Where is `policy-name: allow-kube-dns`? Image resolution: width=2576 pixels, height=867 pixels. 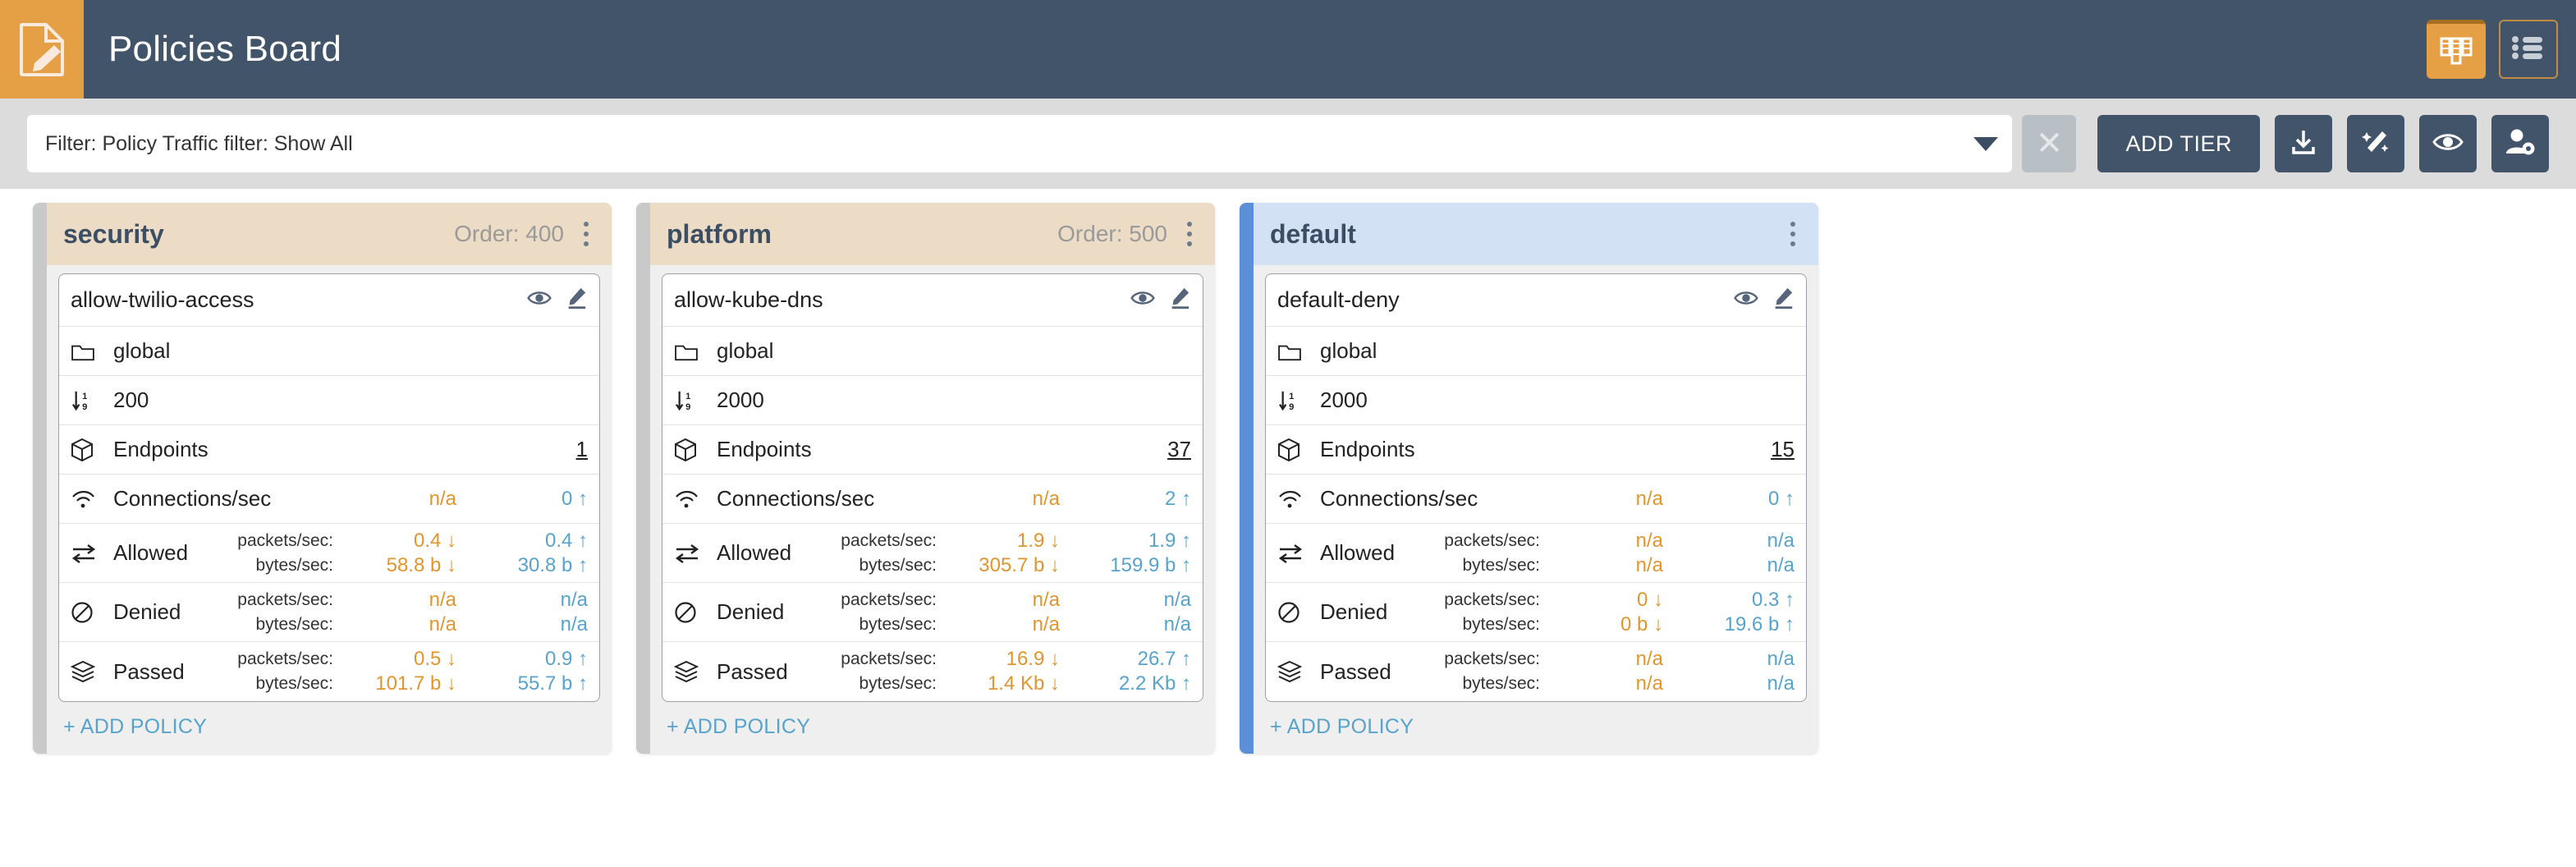
policy-name: allow-kube-dns is located at coordinates (749, 299).